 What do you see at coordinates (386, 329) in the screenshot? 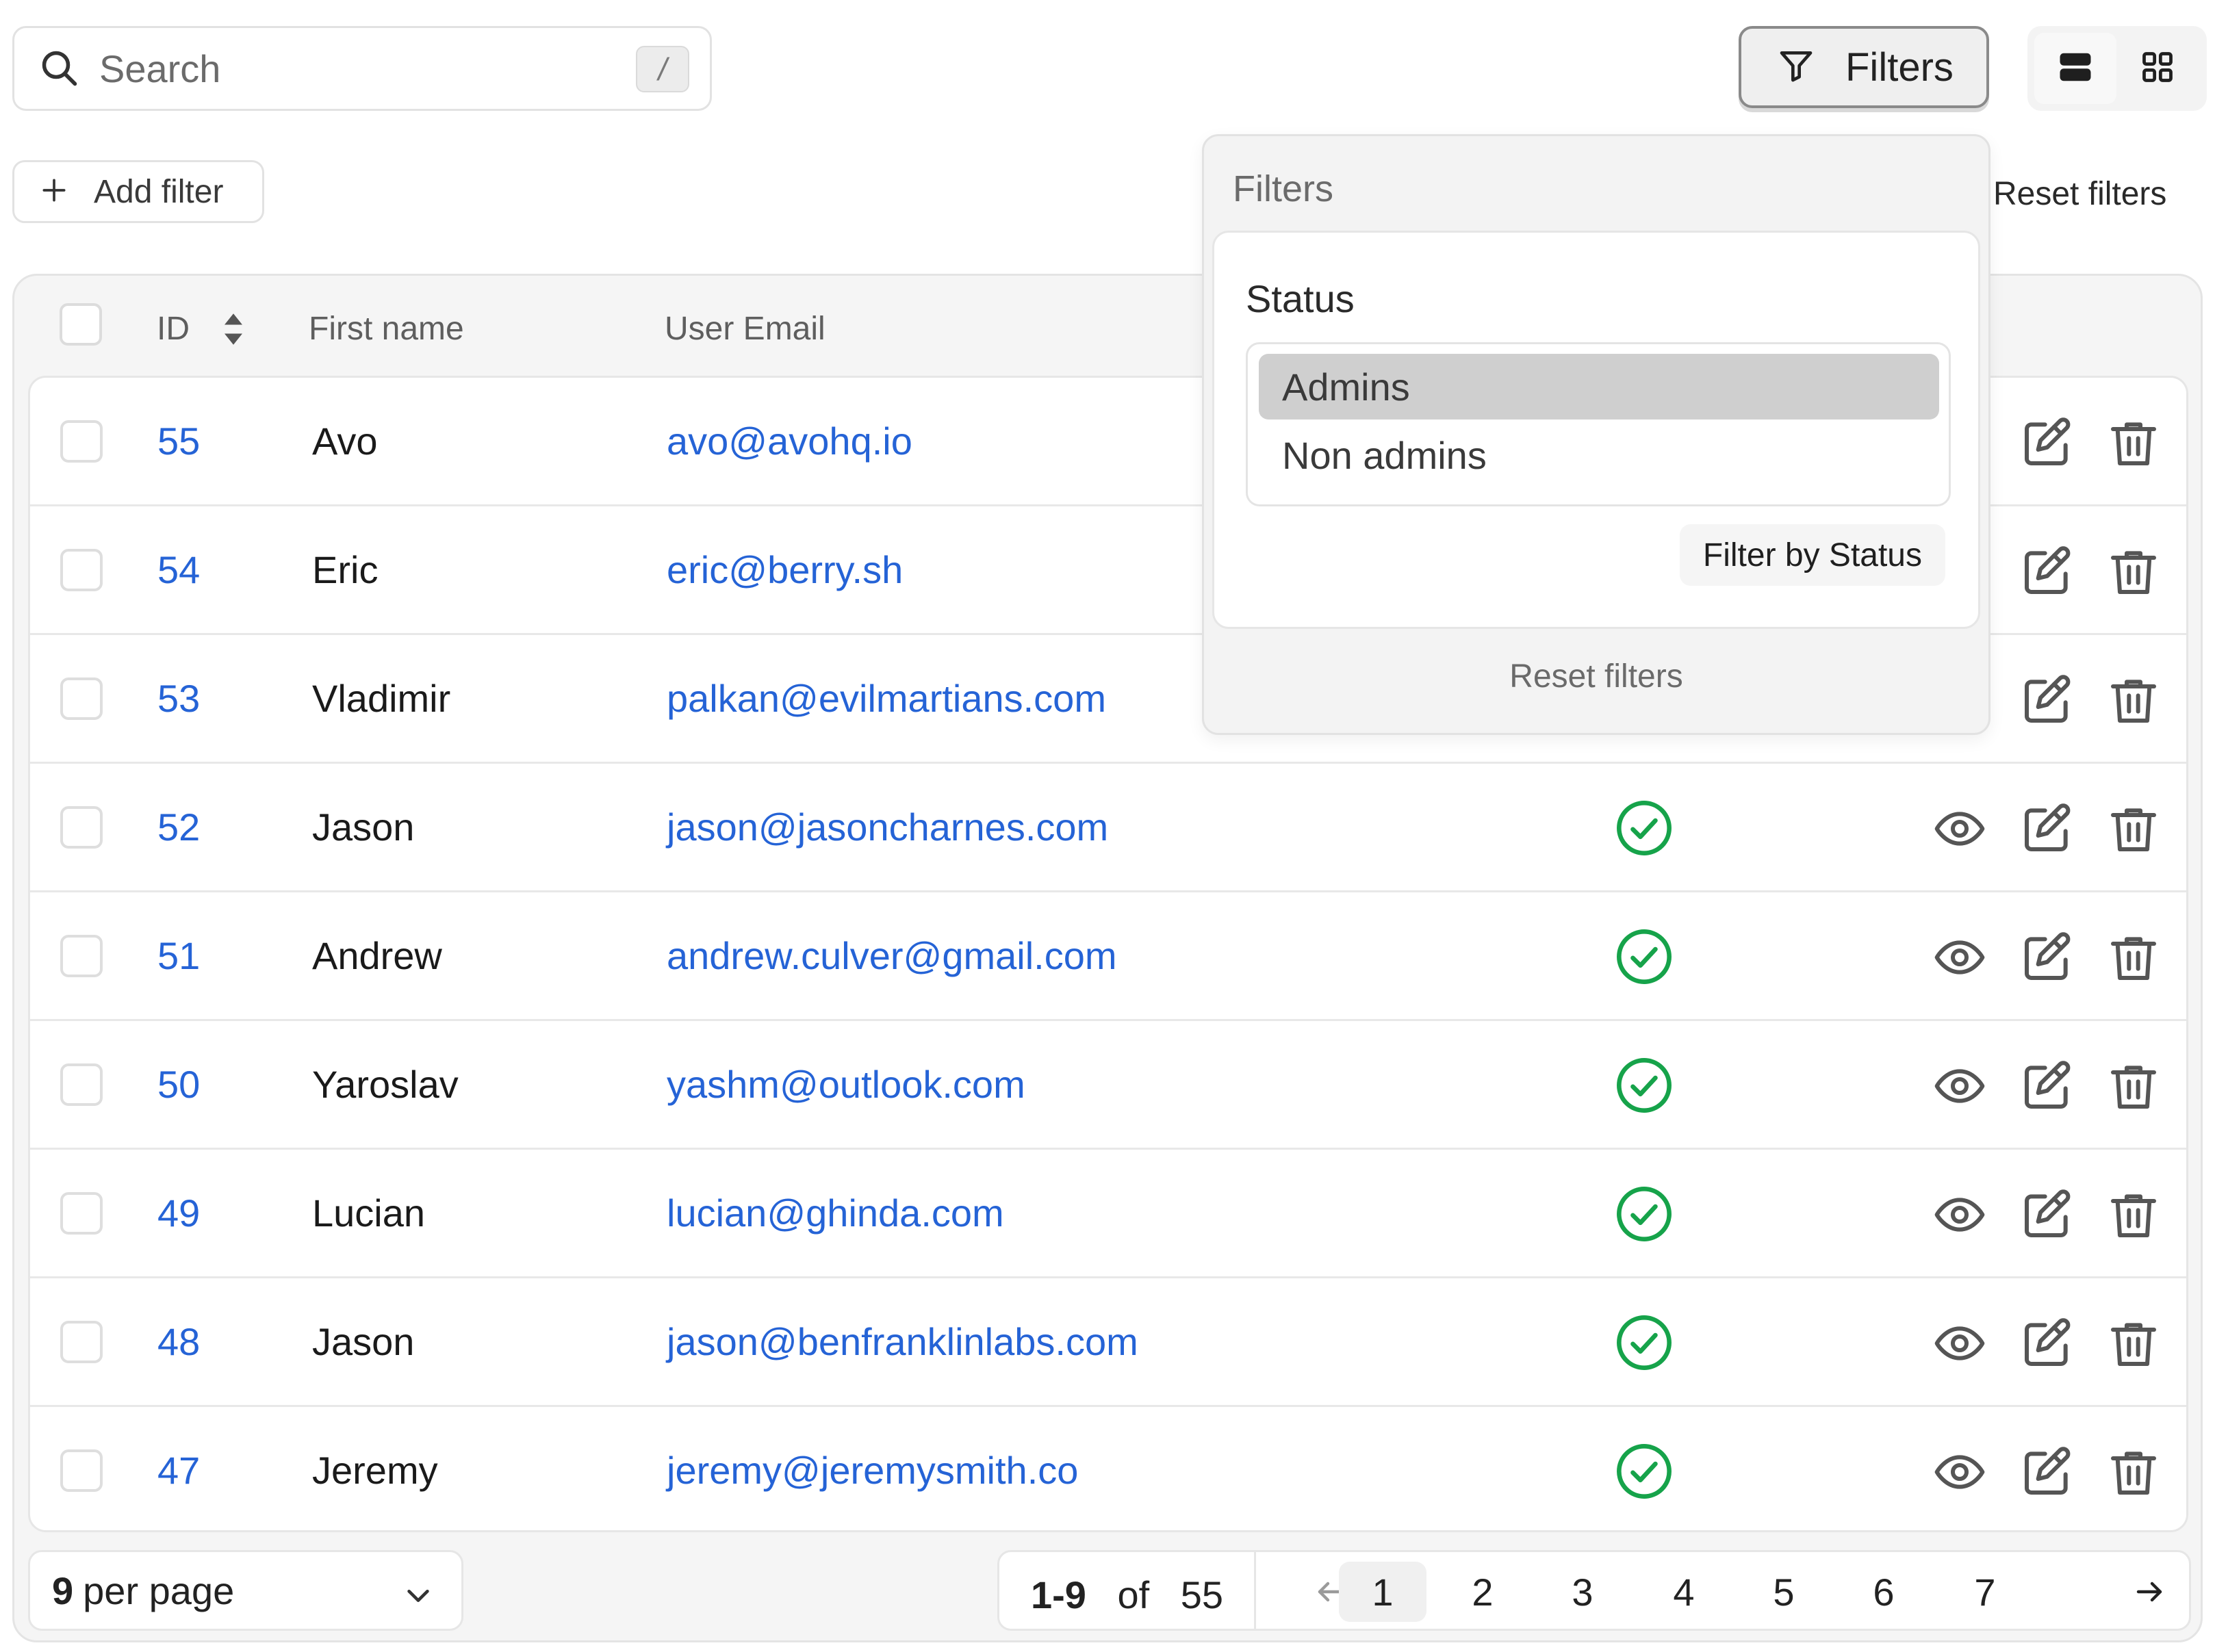
I see `column-header-first-name: First name` at bounding box center [386, 329].